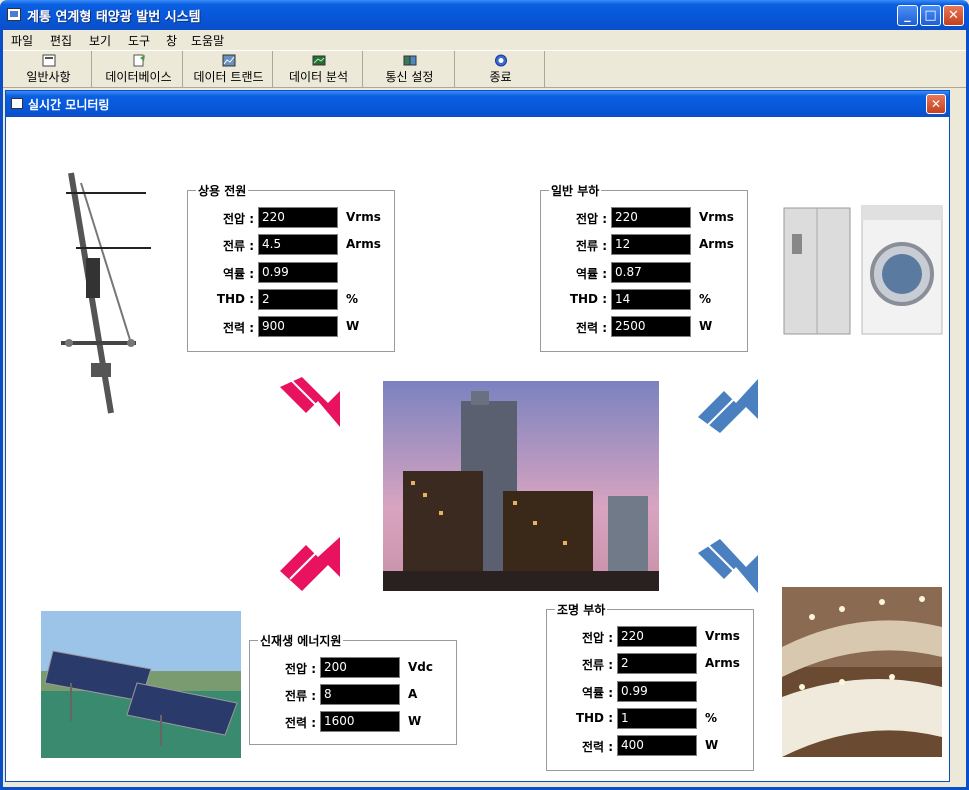 The image size is (969, 790). What do you see at coordinates (318, 60) in the screenshot?
I see `data-analysis-icon` at bounding box center [318, 60].